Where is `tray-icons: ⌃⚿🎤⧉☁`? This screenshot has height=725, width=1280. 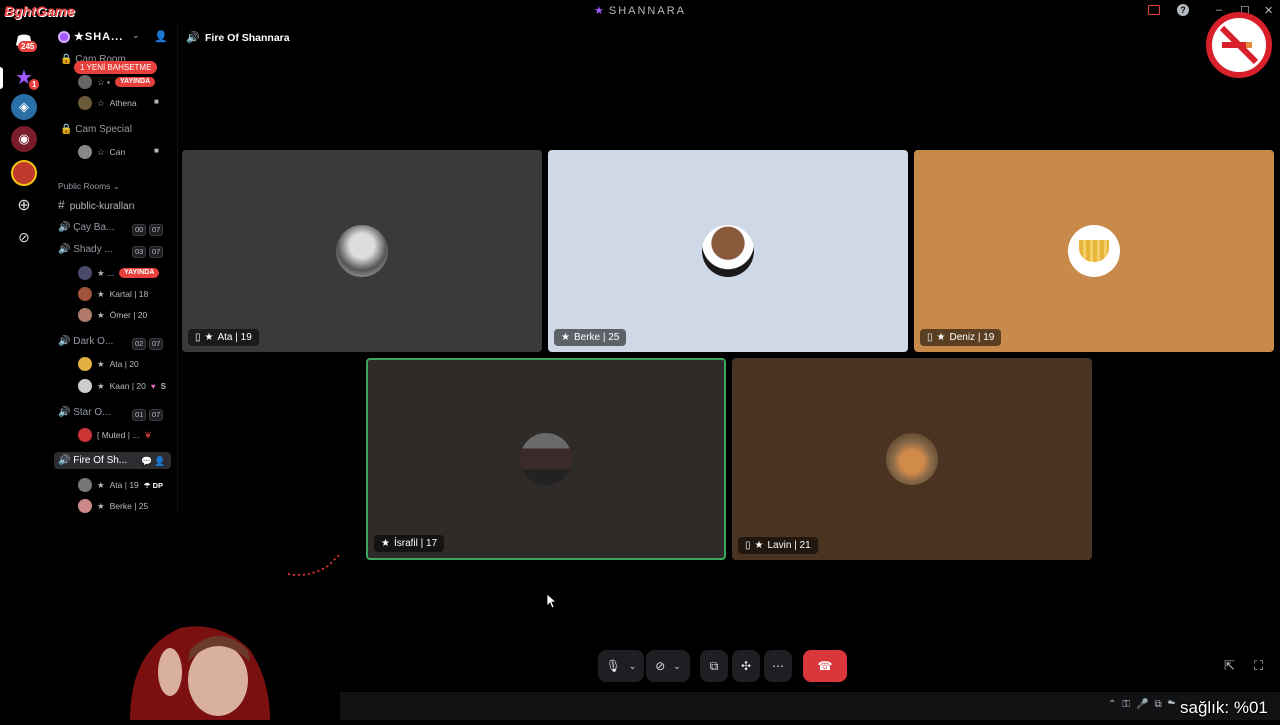 tray-icons: ⌃⚿🎤⧉☁ is located at coordinates (1145, 704).